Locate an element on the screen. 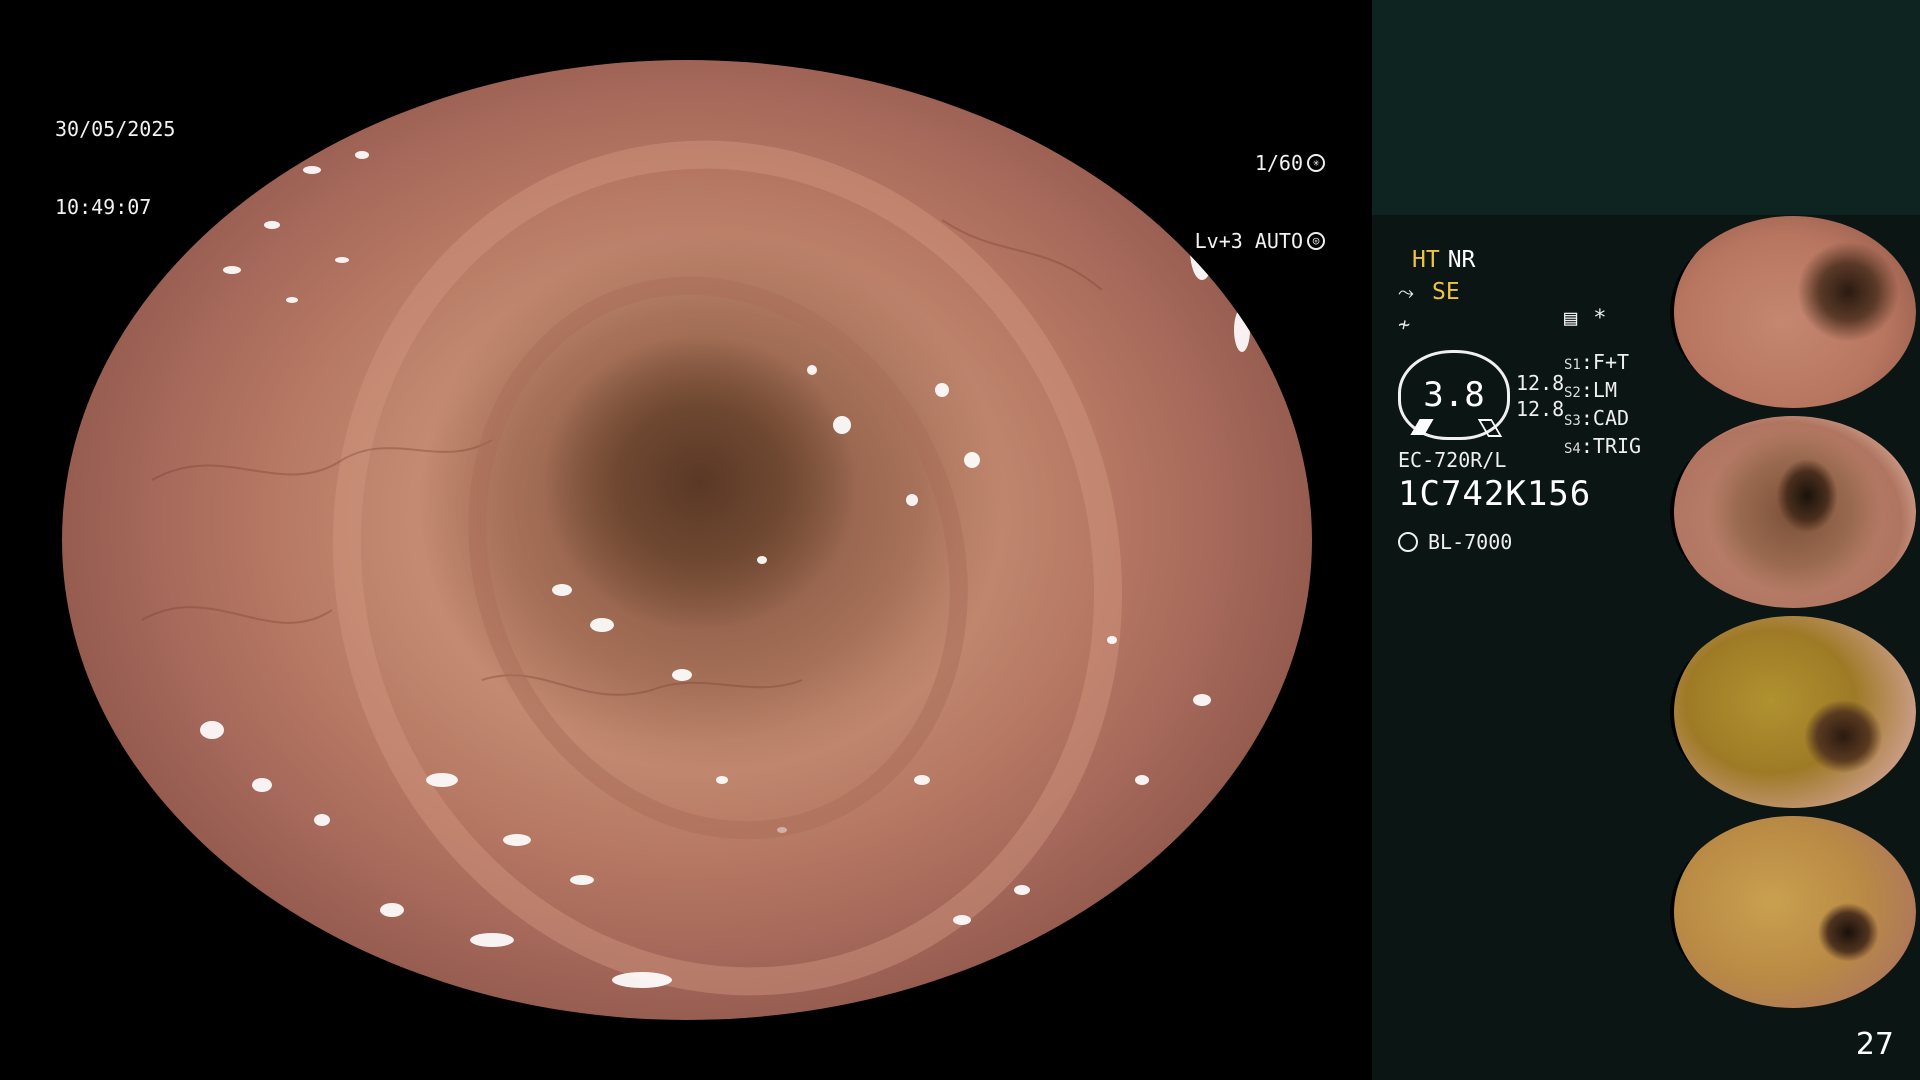 This screenshot has height=1080, width=1920. light-source-info: BL-7000 is located at coordinates (1455, 542).